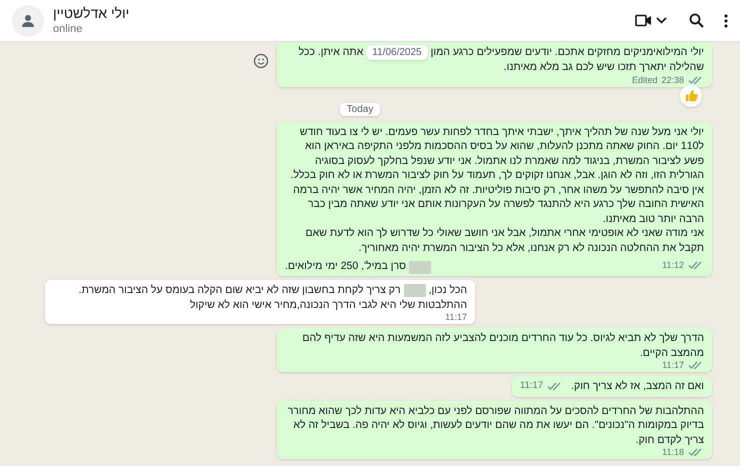 The image size is (740, 466). I want to click on message-text: רק צריך לקחת בחשבון שזה לא יביא שום הקלה בעומס על הציבור המשרת., so click(239, 290).